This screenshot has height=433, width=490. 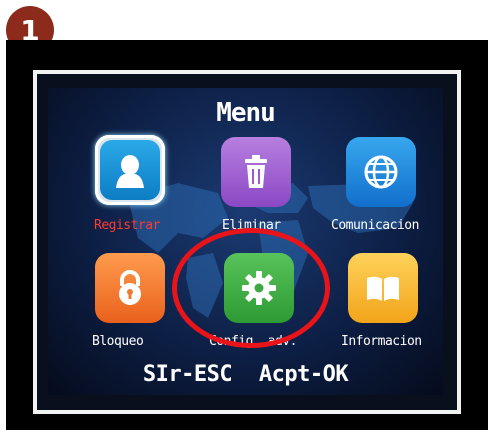 What do you see at coordinates (127, 225) in the screenshot?
I see `registrar-label: Registrar` at bounding box center [127, 225].